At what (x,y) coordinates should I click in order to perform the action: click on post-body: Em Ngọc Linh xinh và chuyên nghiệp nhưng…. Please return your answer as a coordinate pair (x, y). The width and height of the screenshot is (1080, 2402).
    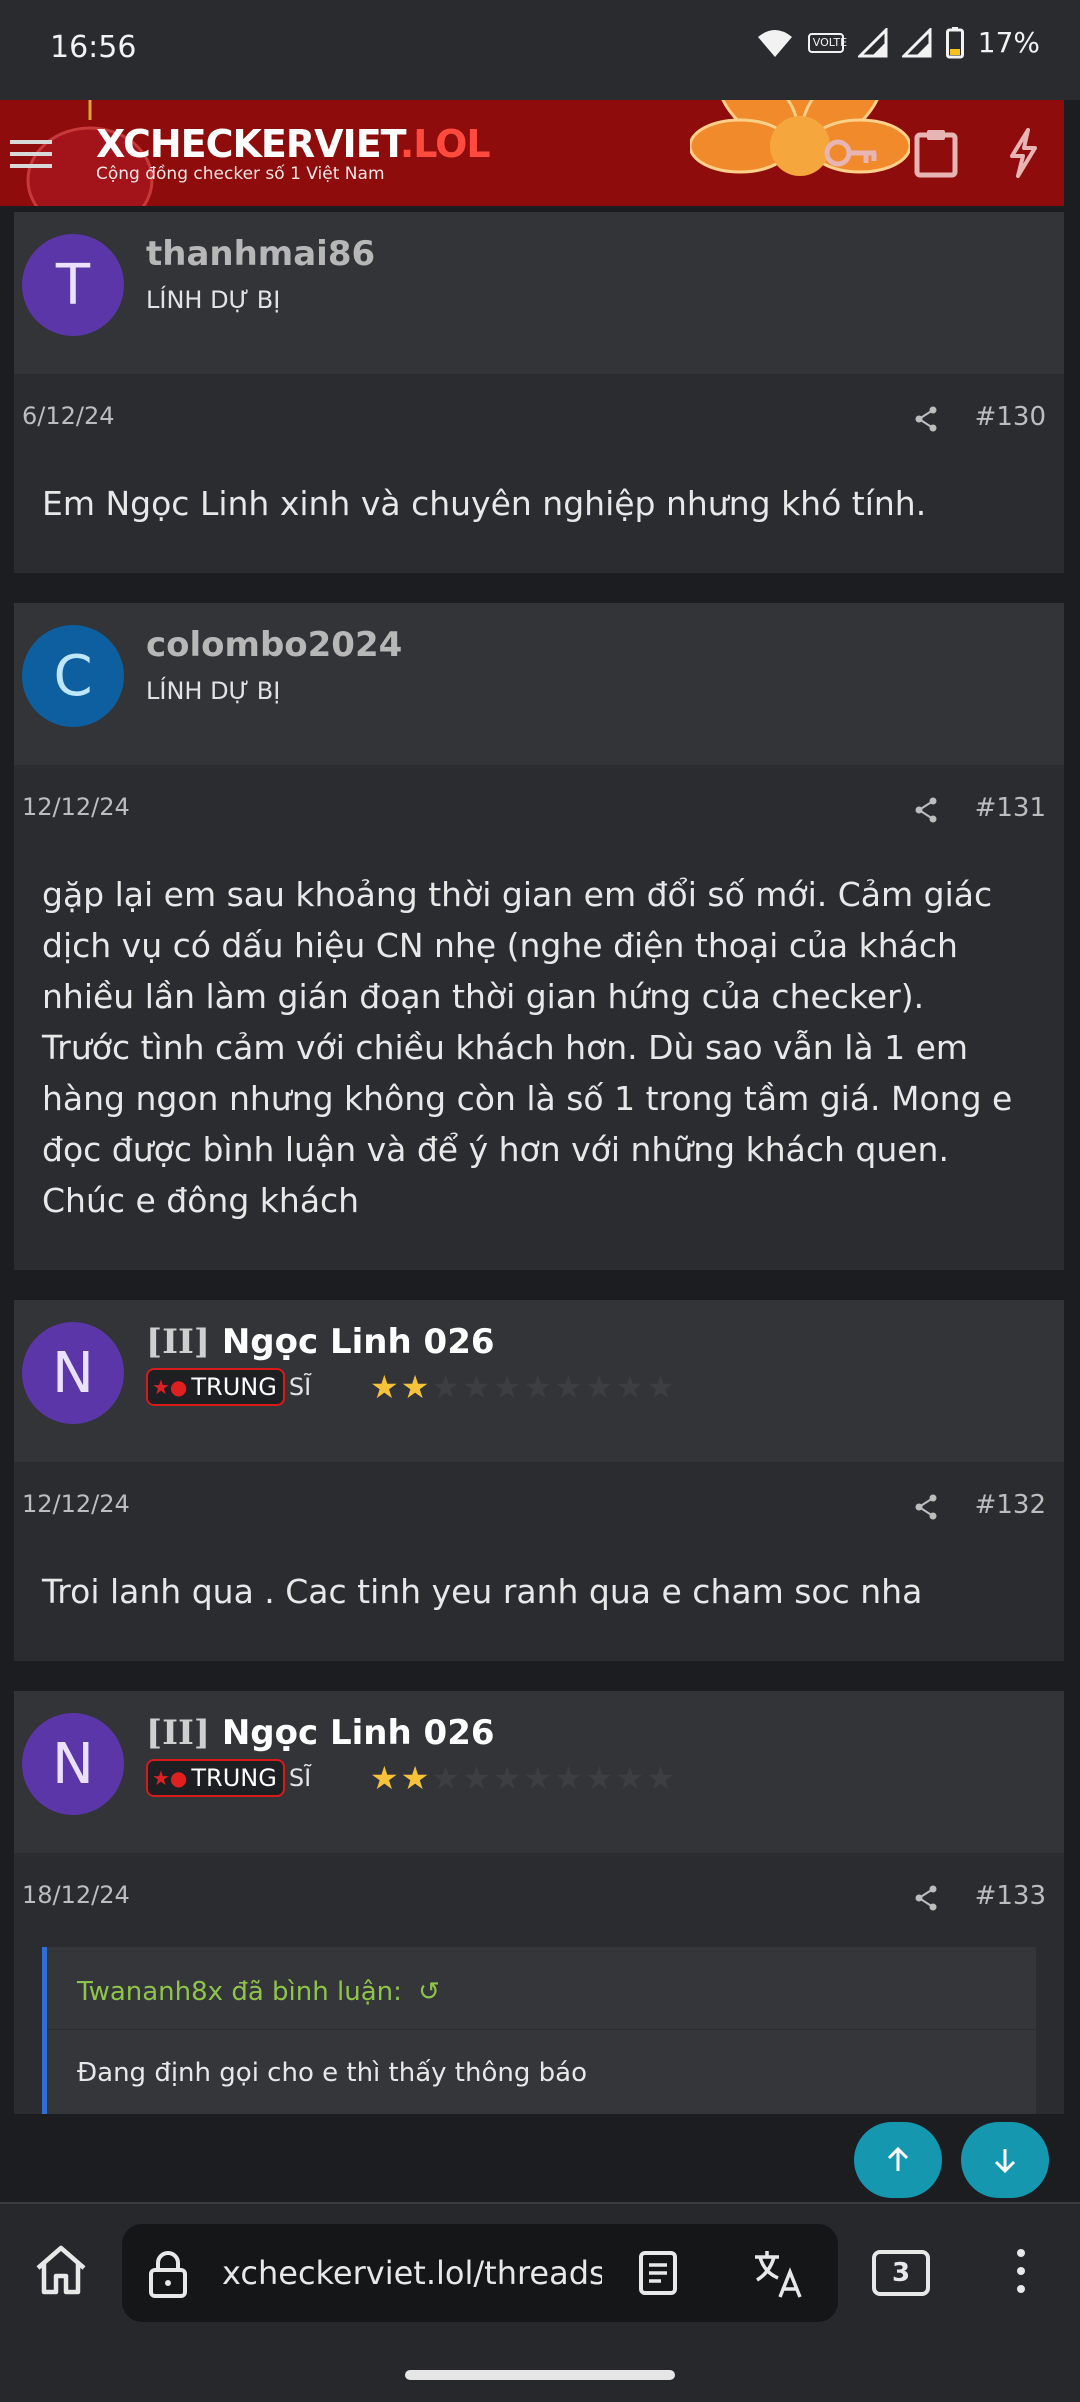
    Looking at the image, I should click on (539, 518).